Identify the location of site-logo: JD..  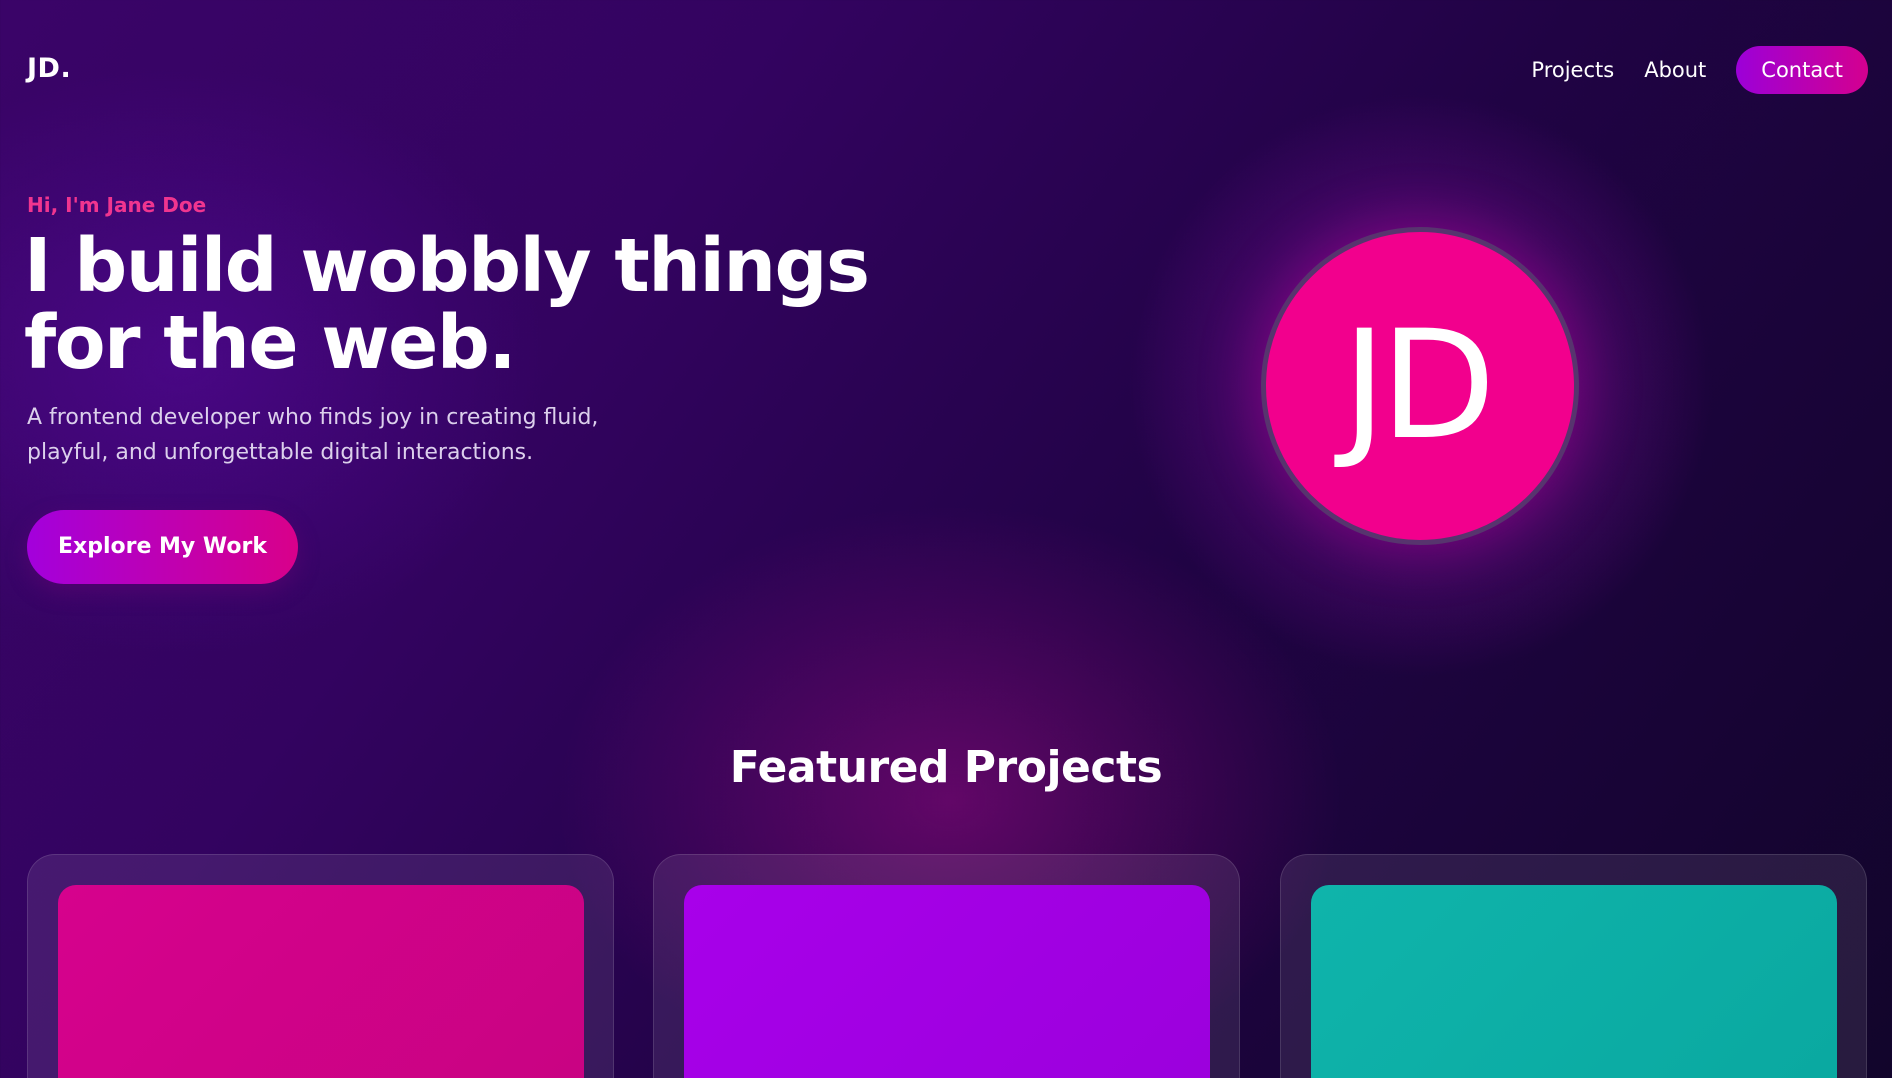
(49, 69).